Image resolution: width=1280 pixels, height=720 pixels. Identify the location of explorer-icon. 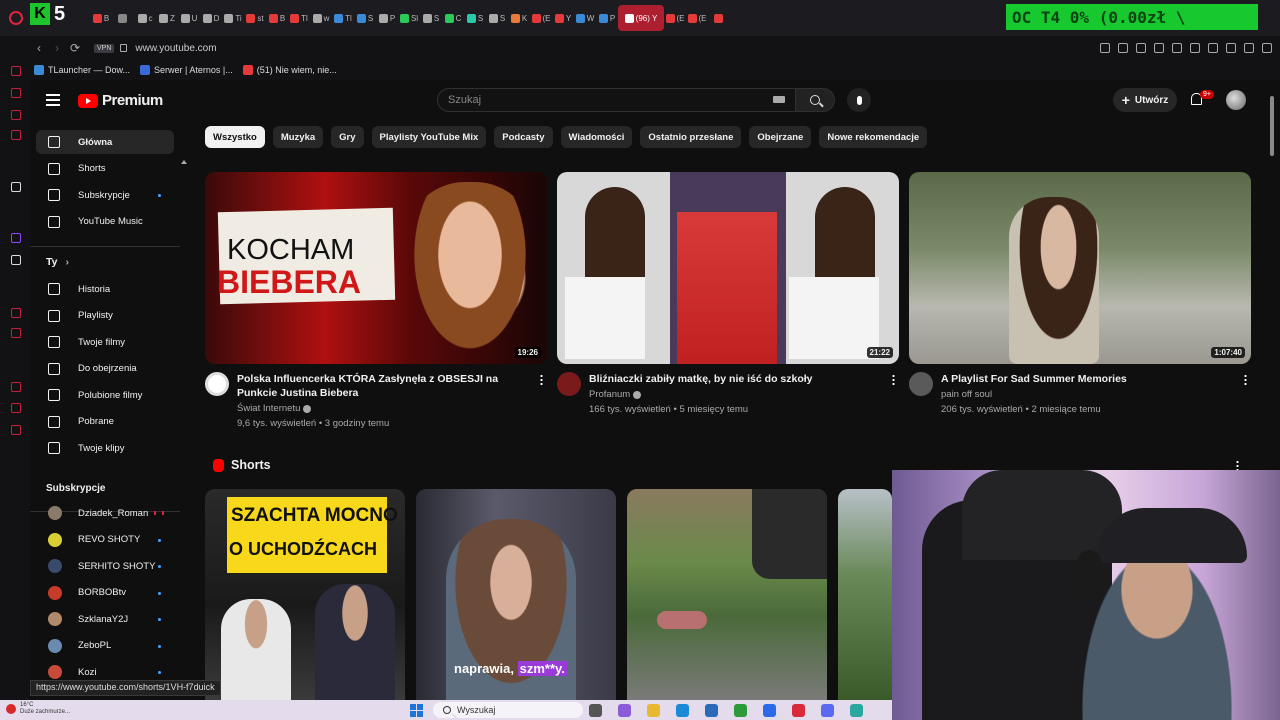
(653, 710).